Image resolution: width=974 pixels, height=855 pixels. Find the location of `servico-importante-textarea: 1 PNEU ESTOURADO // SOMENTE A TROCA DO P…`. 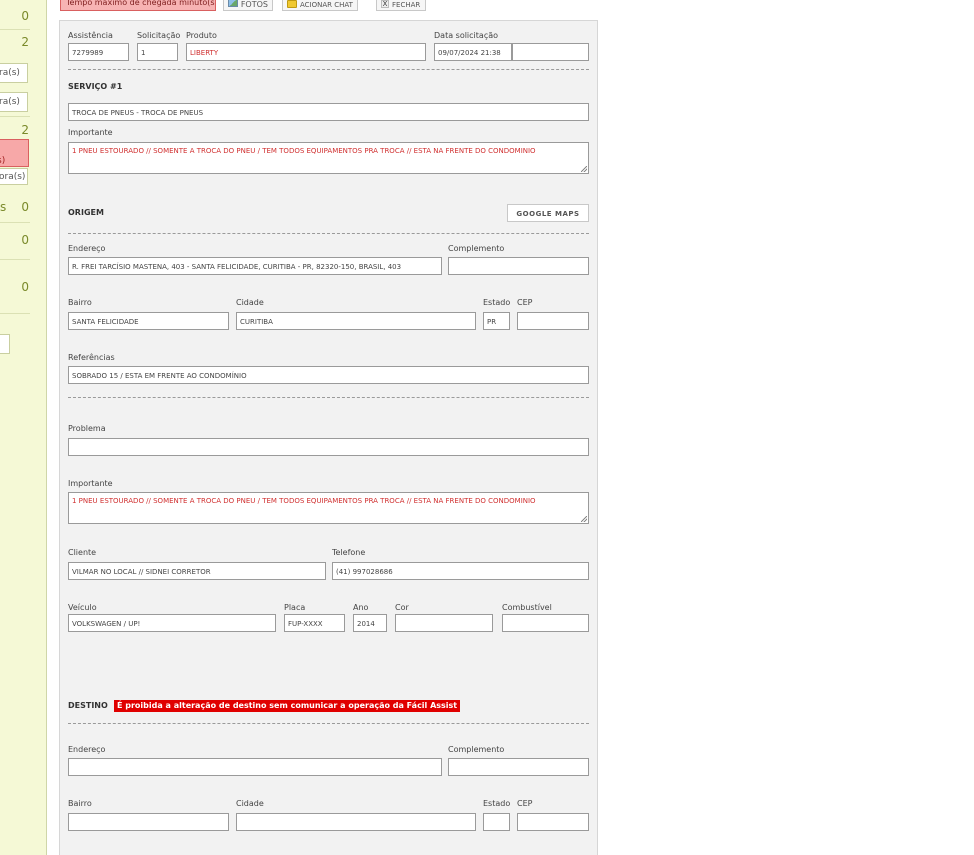

servico-importante-textarea: 1 PNEU ESTOURADO // SOMENTE A TROCA DO P… is located at coordinates (328, 158).